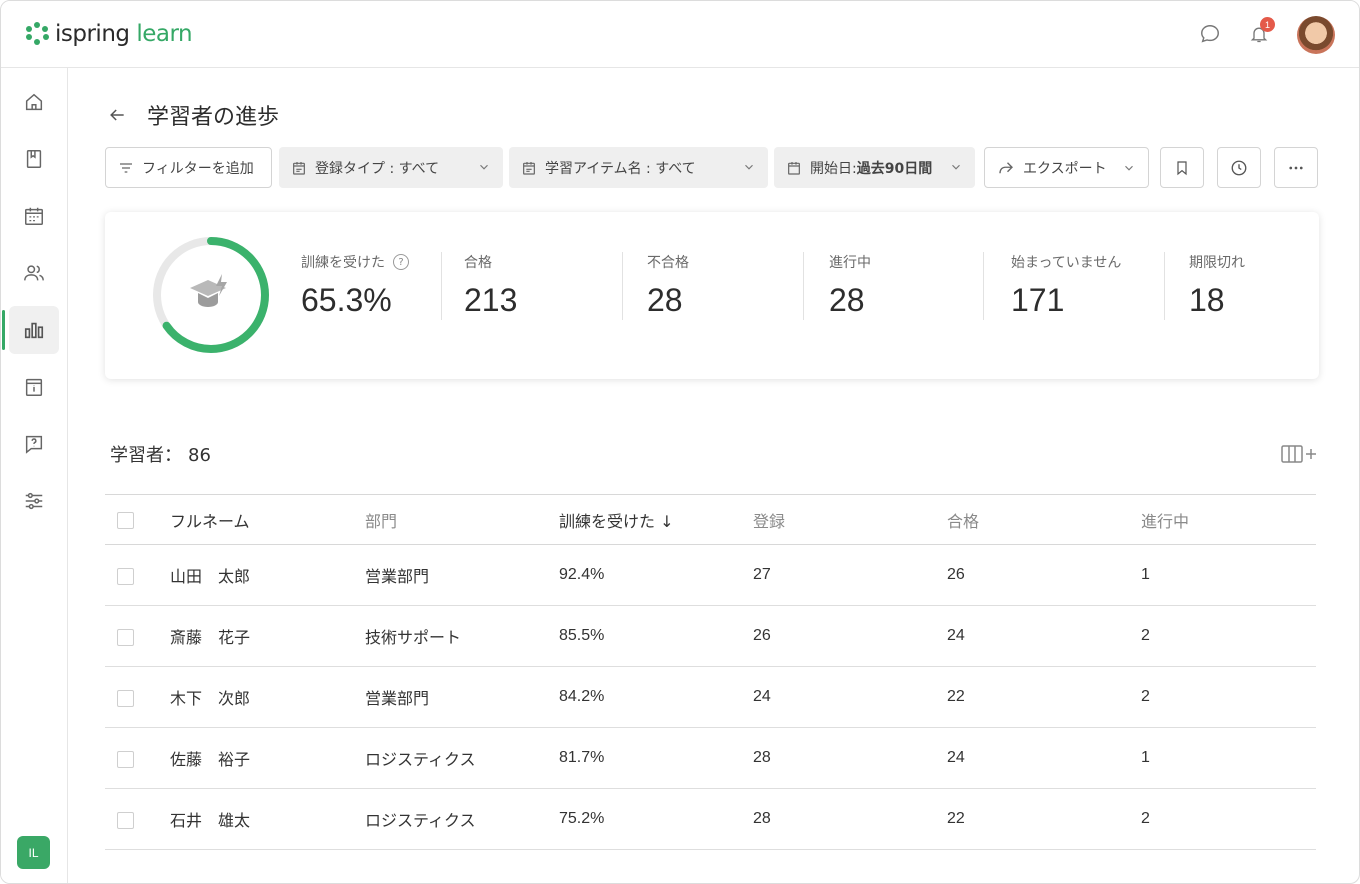 Image resolution: width=1360 pixels, height=884 pixels. I want to click on columns-add-icon, so click(1300, 456).